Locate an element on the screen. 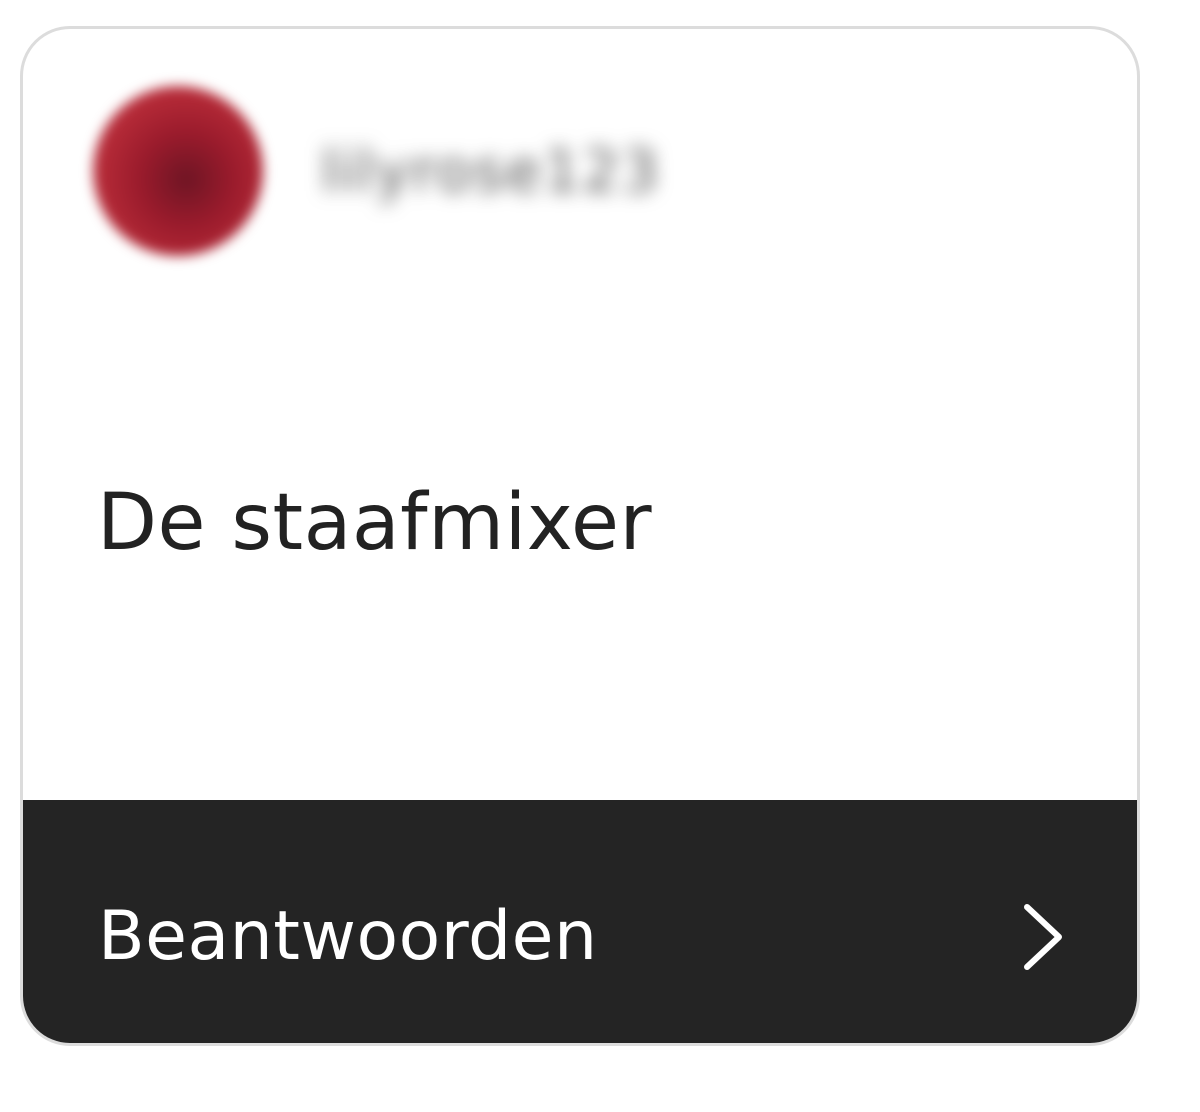 The width and height of the screenshot is (1200, 1112). avatar is located at coordinates (178, 171).